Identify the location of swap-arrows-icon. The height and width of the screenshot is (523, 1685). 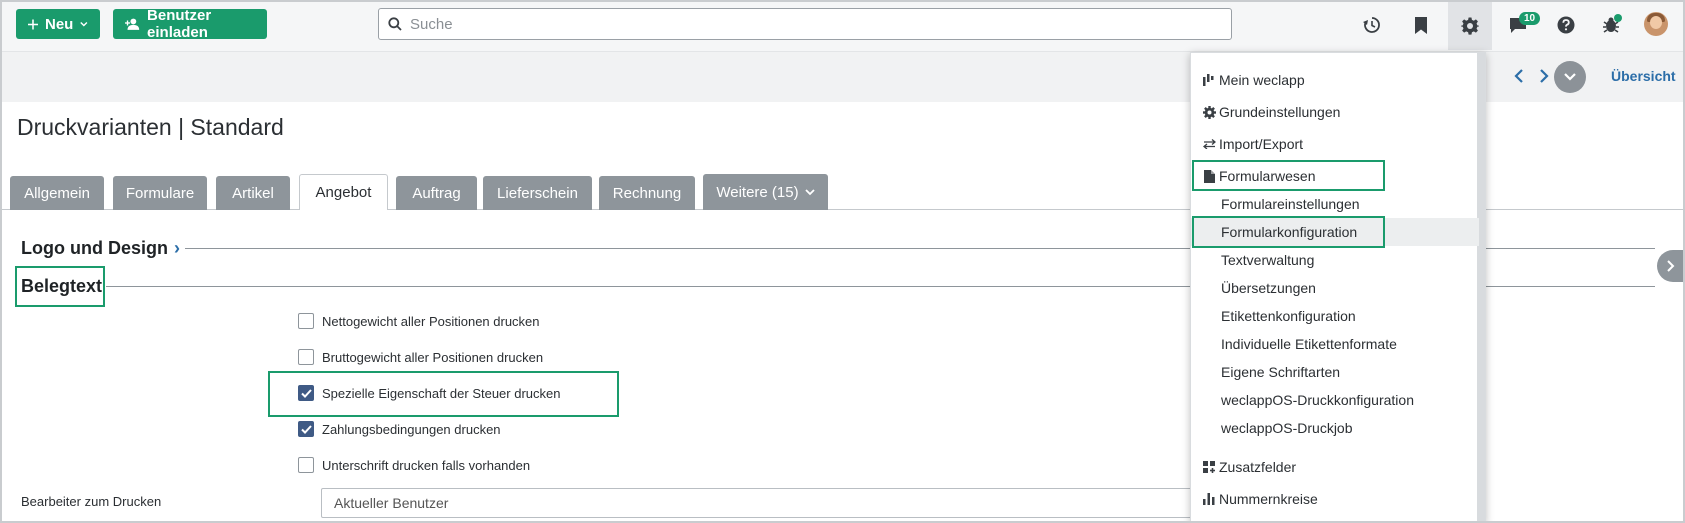
(1209, 144).